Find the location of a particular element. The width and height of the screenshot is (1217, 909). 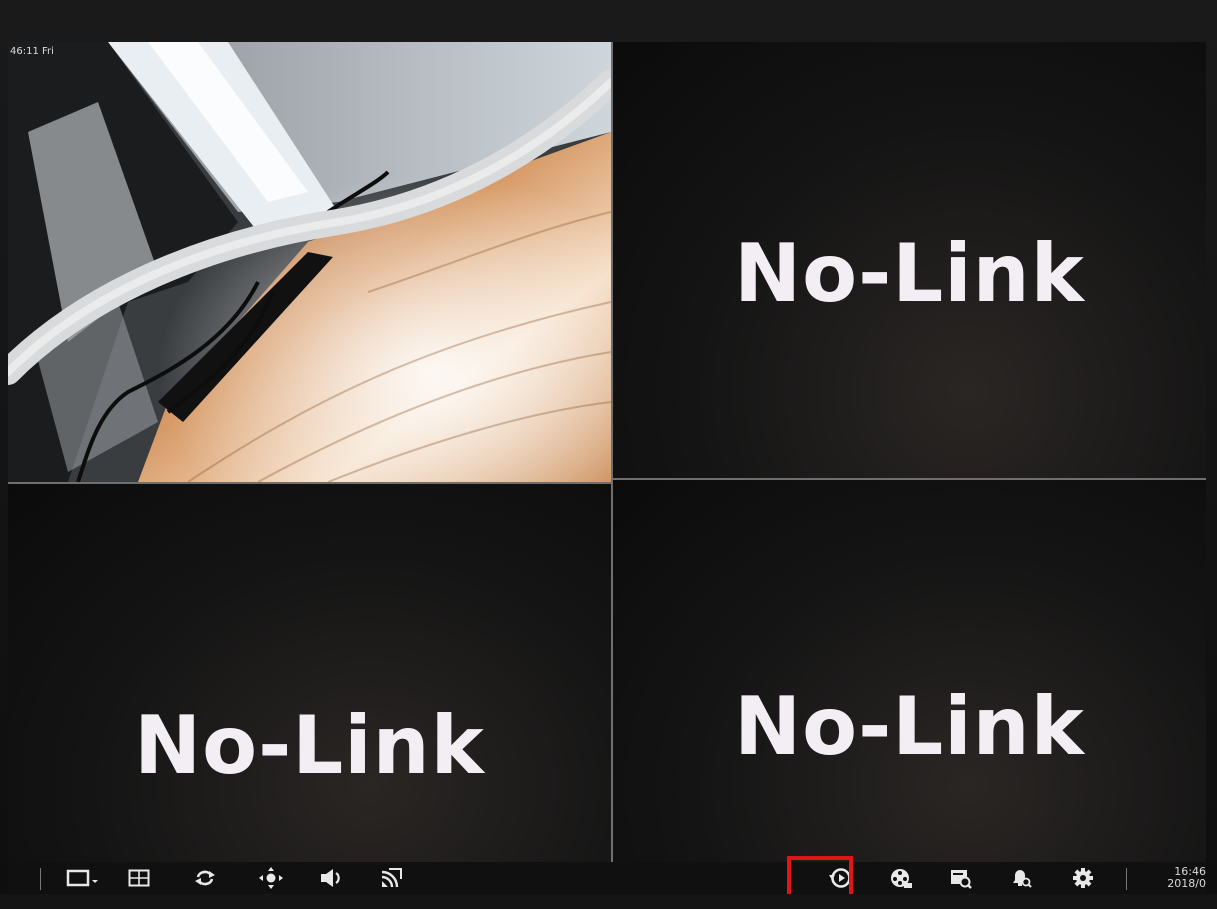

bottom-toolbar: 16:46 2018/0 is located at coordinates (607, 875).